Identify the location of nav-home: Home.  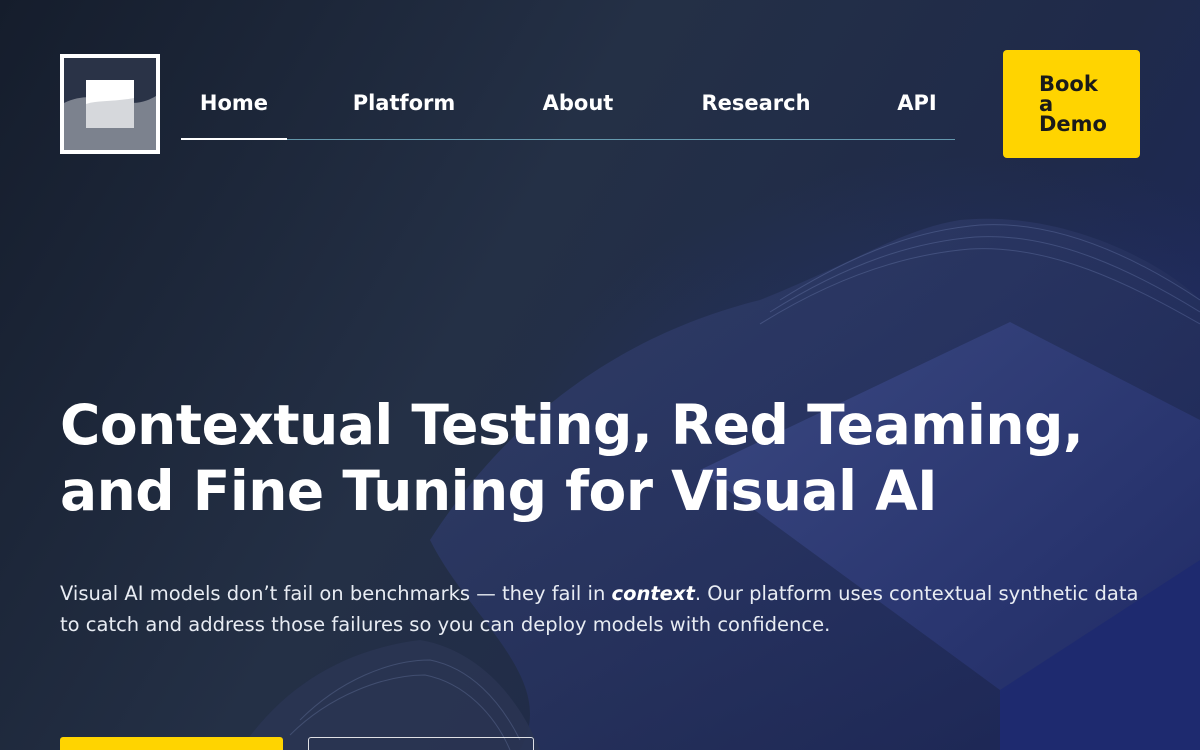
(234, 109).